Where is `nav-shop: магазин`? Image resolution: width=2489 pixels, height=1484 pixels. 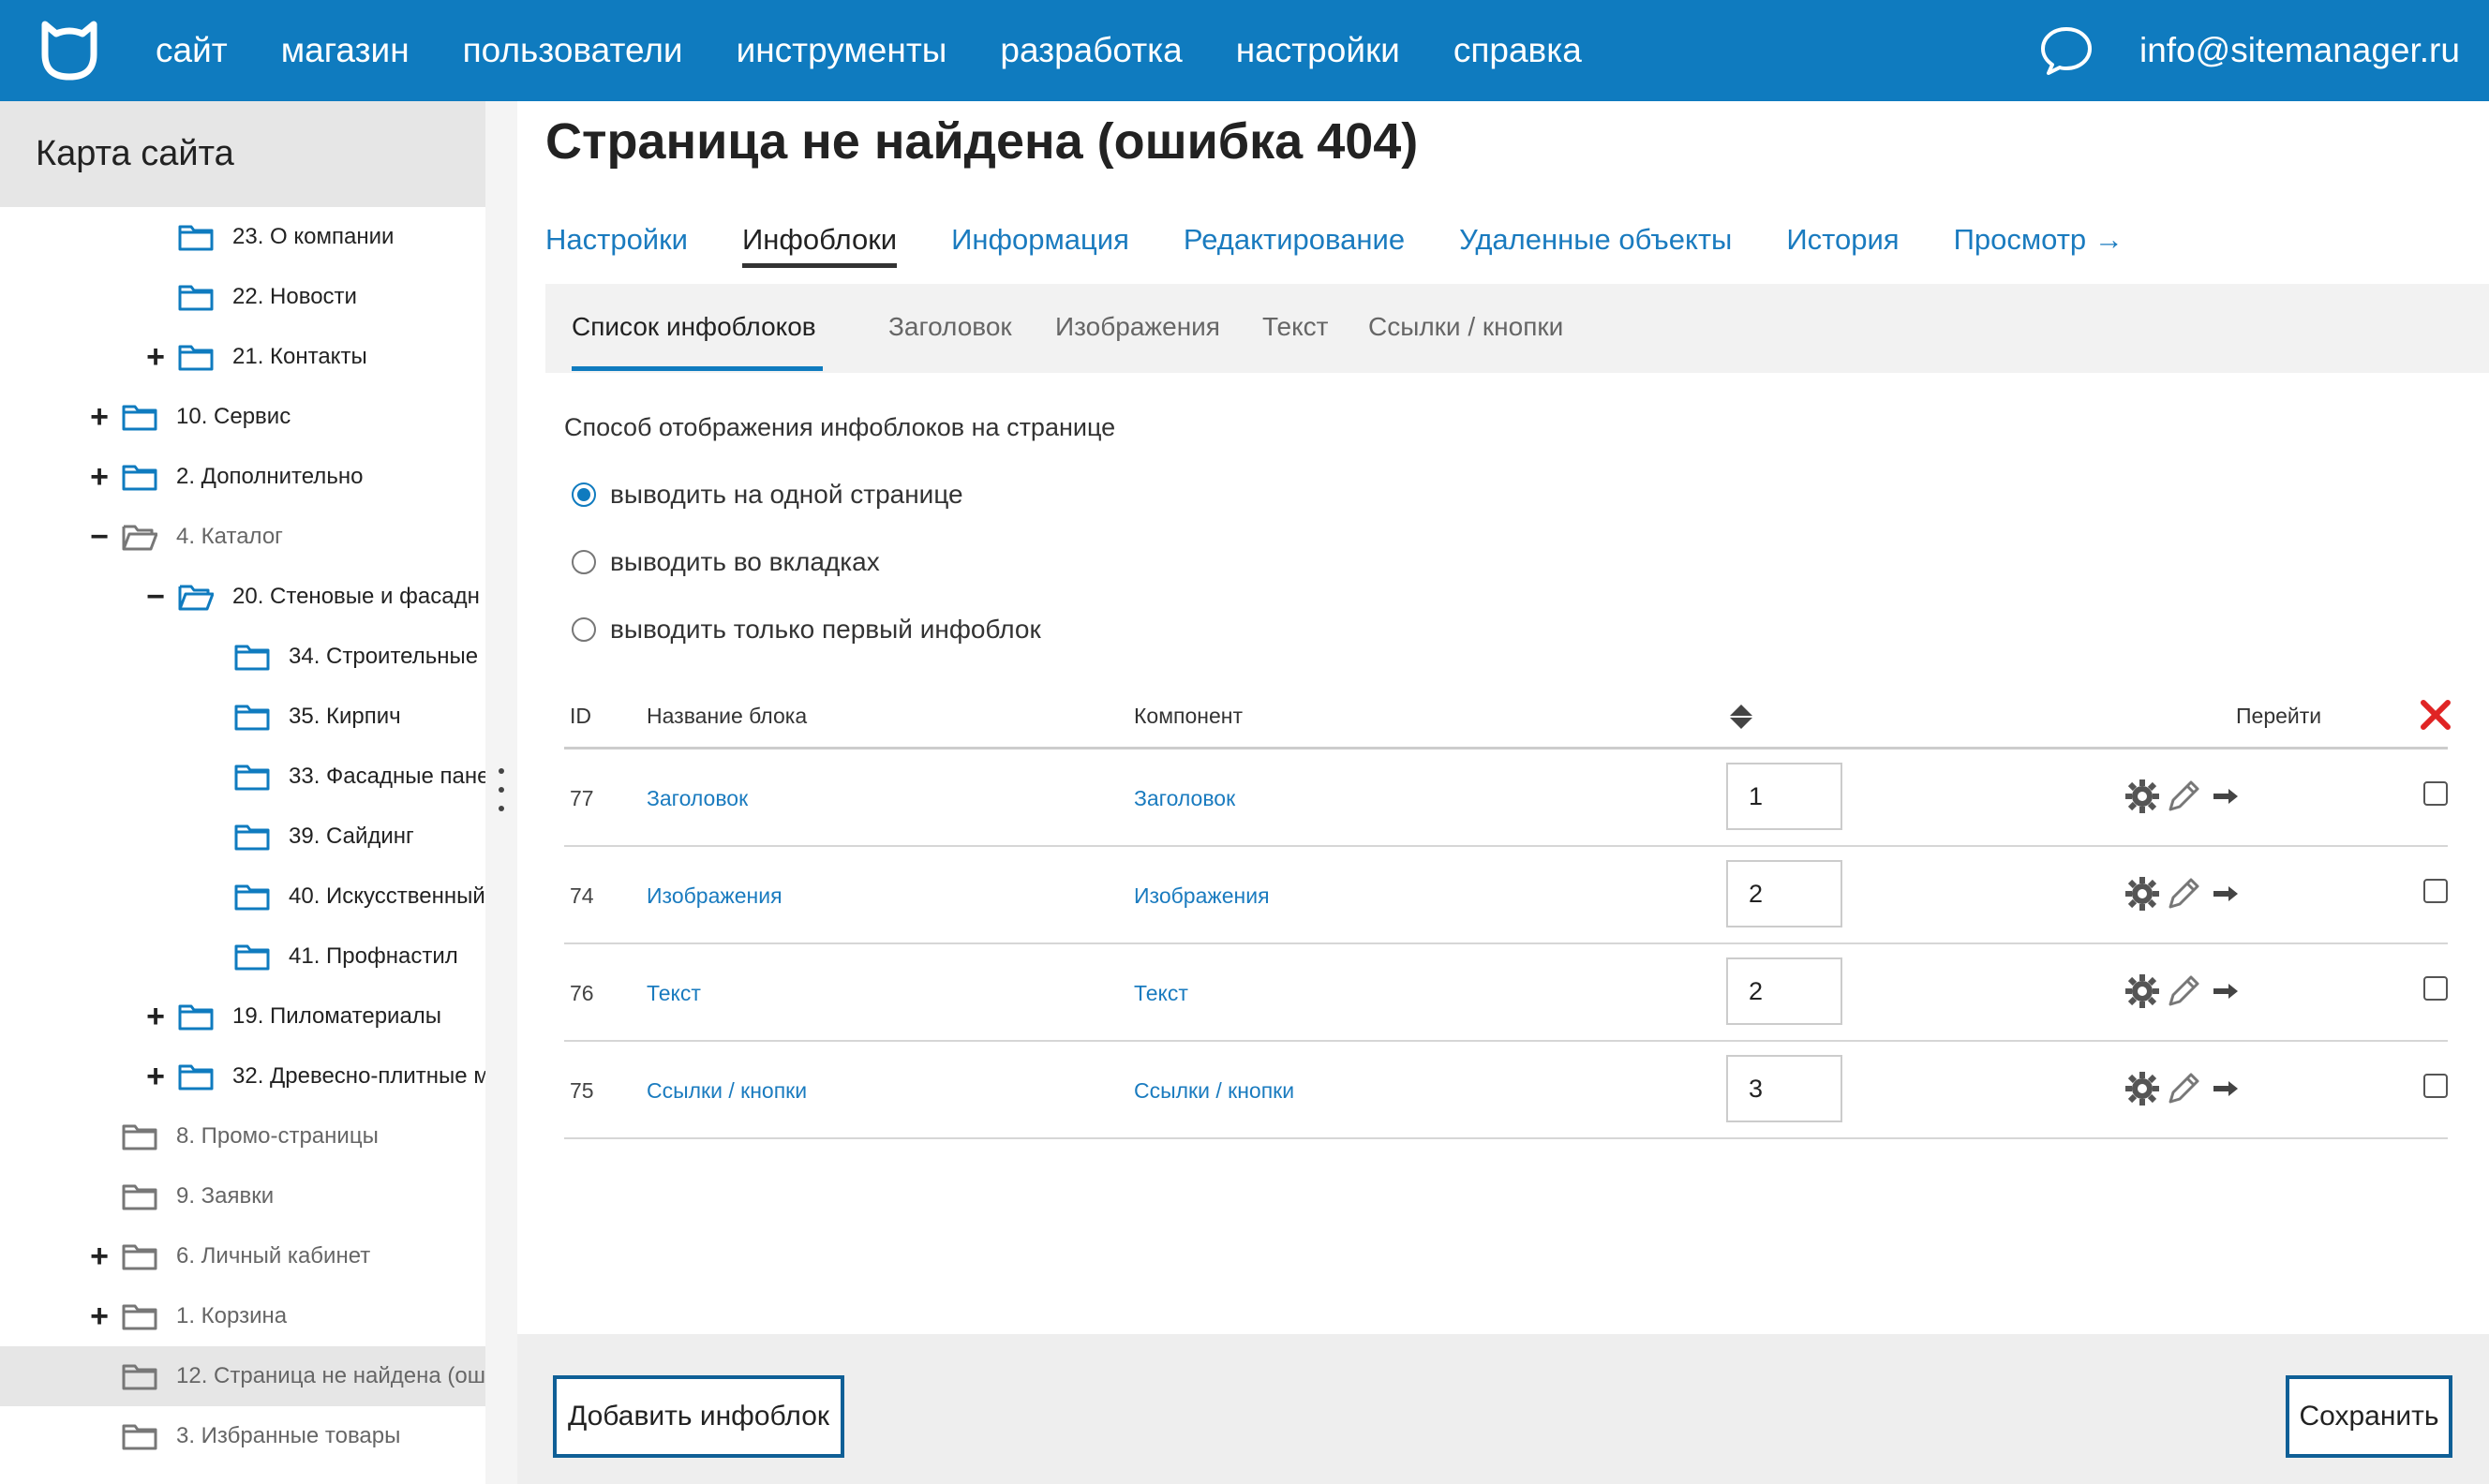 nav-shop: магазин is located at coordinates (345, 50).